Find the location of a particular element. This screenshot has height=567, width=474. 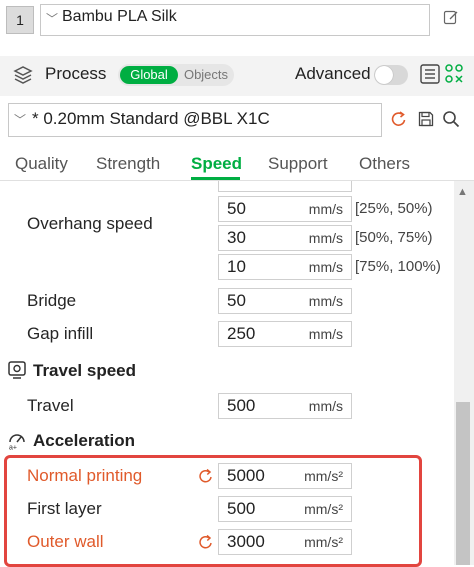

first-layer-accel-field: 500 mm/s² is located at coordinates (285, 509).